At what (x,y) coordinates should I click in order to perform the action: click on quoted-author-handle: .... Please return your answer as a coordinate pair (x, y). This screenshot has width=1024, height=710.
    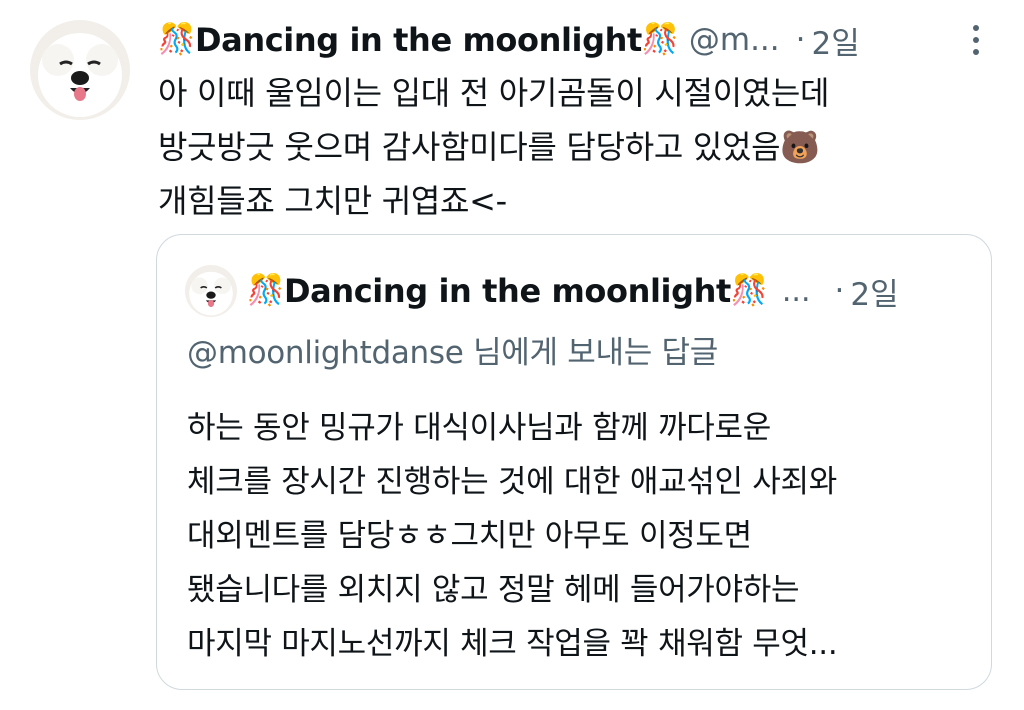
    Looking at the image, I should click on (796, 291).